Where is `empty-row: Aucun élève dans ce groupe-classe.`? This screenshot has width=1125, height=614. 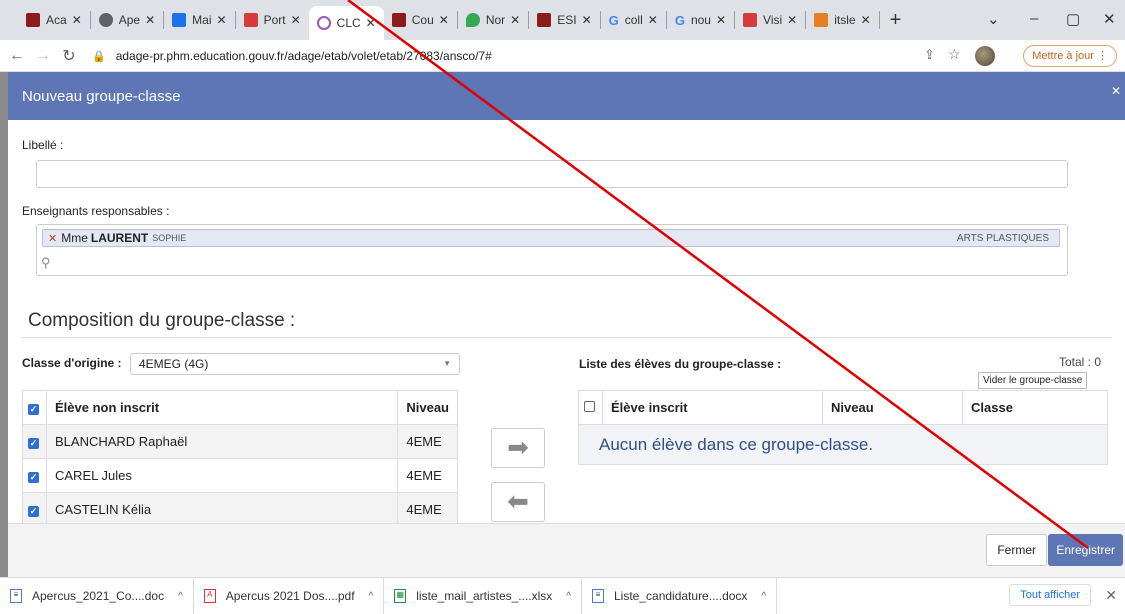 empty-row: Aucun élève dans ce groupe-classe. is located at coordinates (843, 444).